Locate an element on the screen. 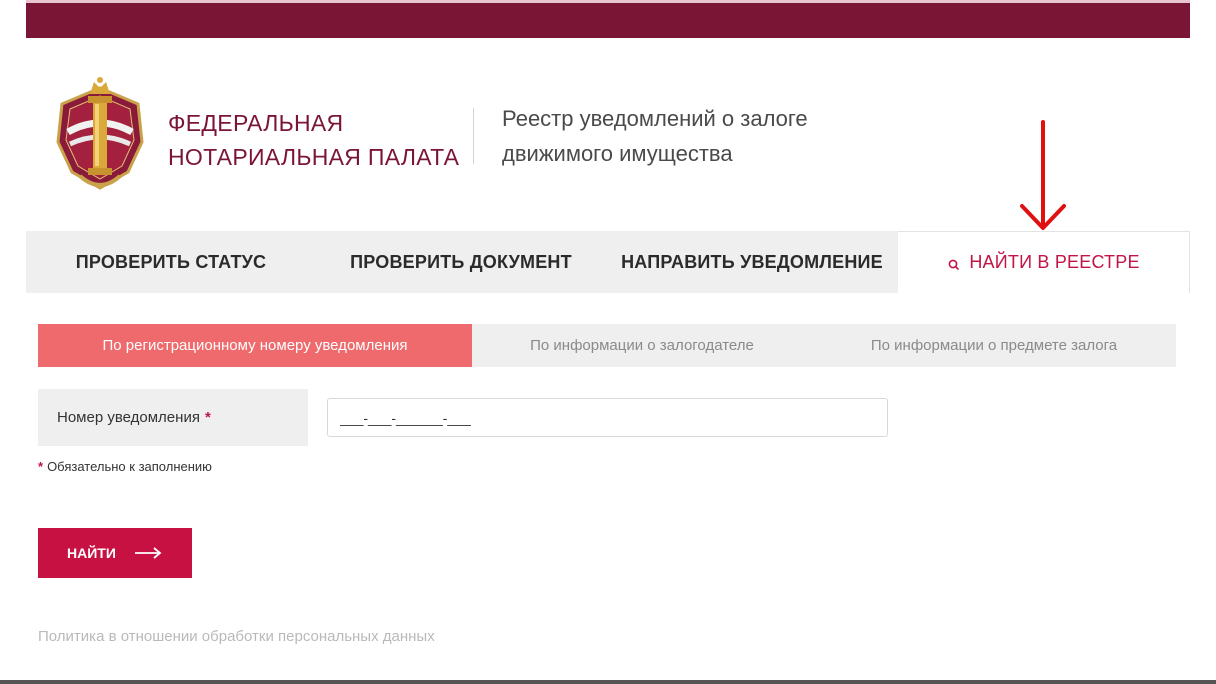 The width and height of the screenshot is (1216, 684). required-note-star: * is located at coordinates (41, 466).